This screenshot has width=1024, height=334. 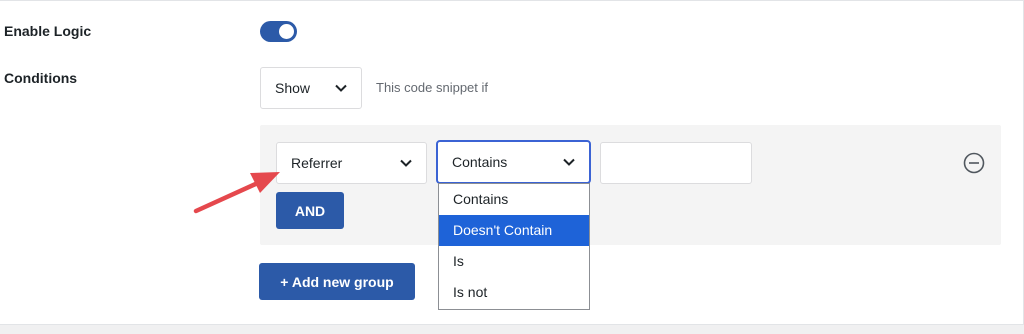 What do you see at coordinates (293, 88) in the screenshot?
I see `visibility-select-value: Show` at bounding box center [293, 88].